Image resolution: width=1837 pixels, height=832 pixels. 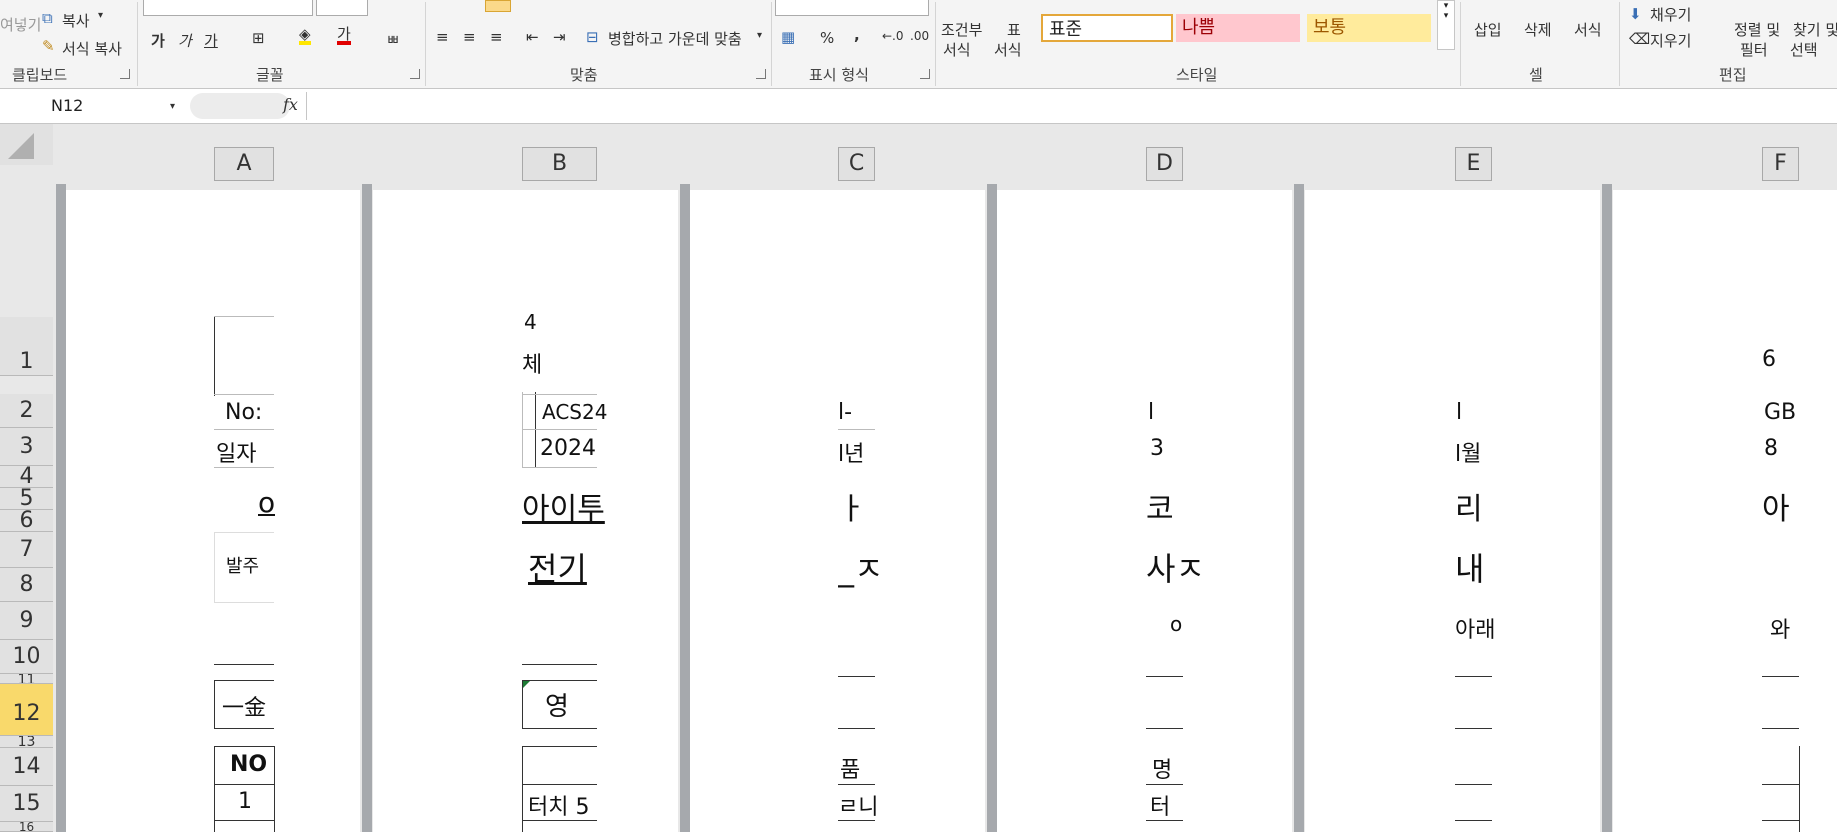 I want to click on cell-b1-line2: 체, so click(x=532, y=363).